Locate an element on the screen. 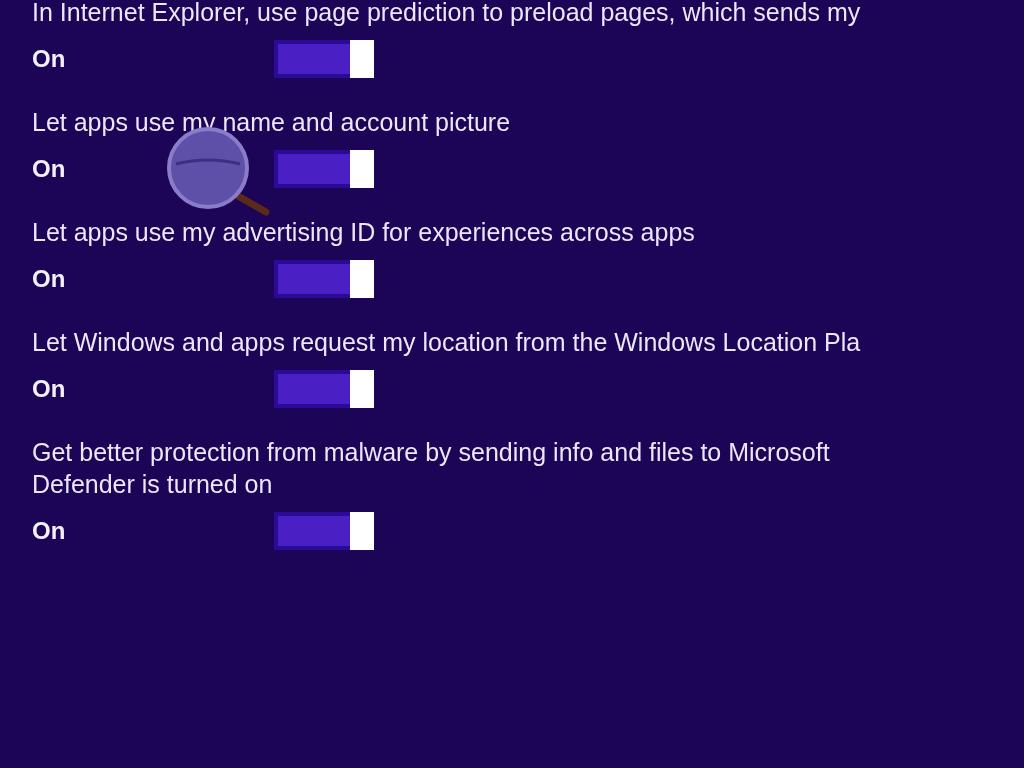 The width and height of the screenshot is (1024, 768). setting-label: In Internet Explorer, use page prediction to preload pages, which sends my is located at coordinates (446, 14).